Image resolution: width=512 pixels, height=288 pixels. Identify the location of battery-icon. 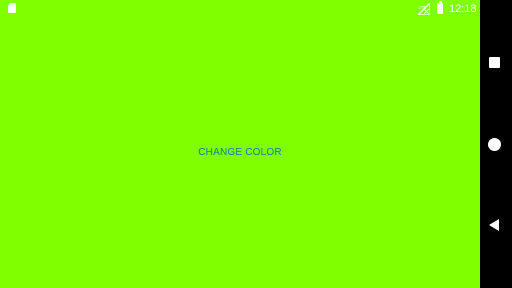
(440, 7).